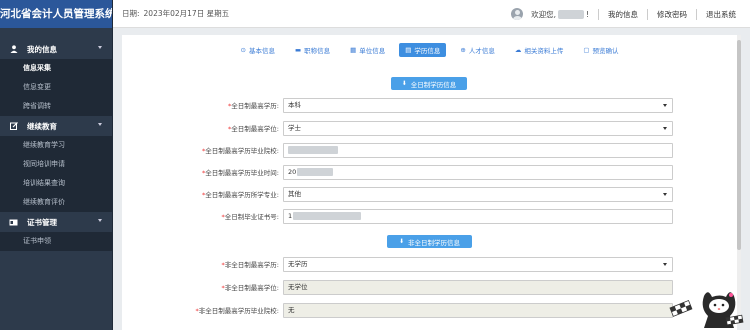  What do you see at coordinates (433, 84) in the screenshot?
I see `section-label: 全日制学历信息` at bounding box center [433, 84].